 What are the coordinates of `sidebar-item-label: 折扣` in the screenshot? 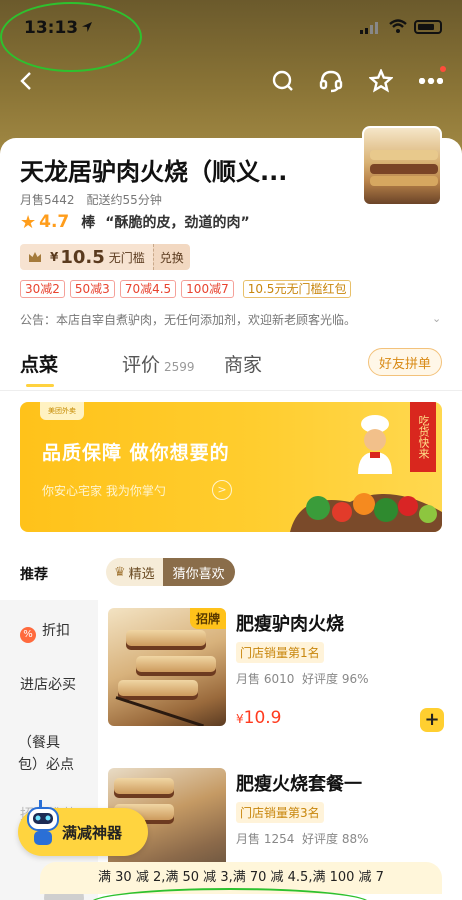 It's located at (56, 631).